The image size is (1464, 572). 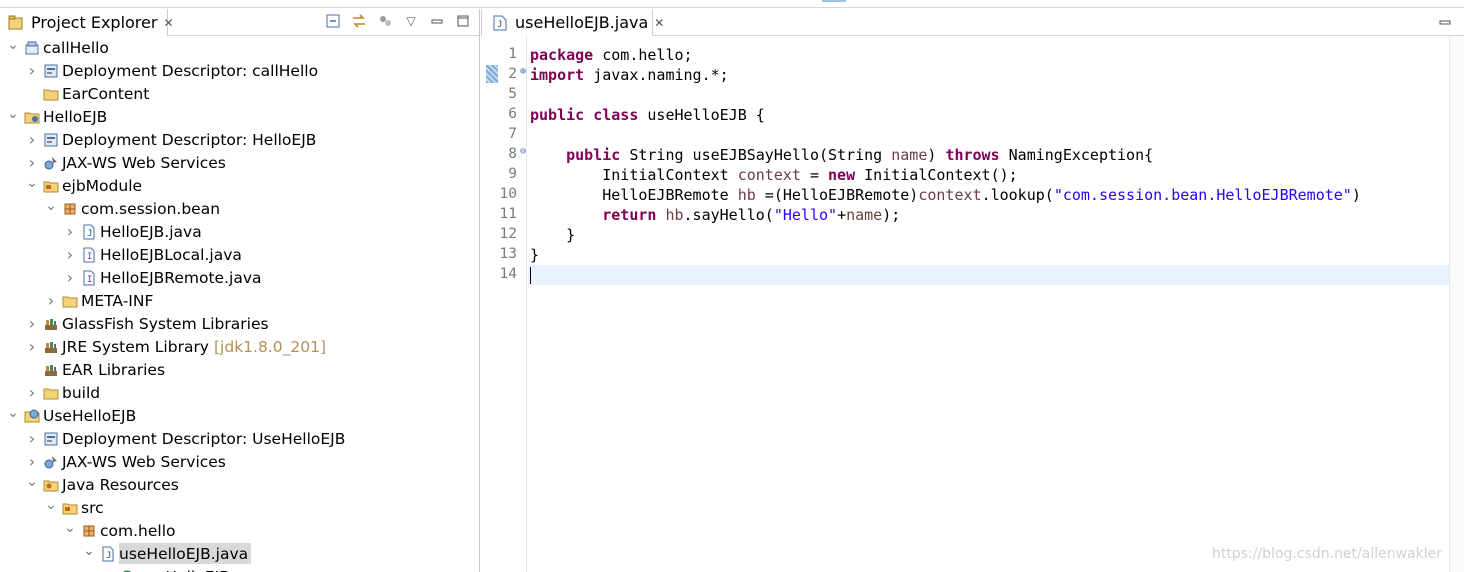 I want to click on tree-item: ⌄ JuseHelloEJB.java, so click(x=239, y=553).